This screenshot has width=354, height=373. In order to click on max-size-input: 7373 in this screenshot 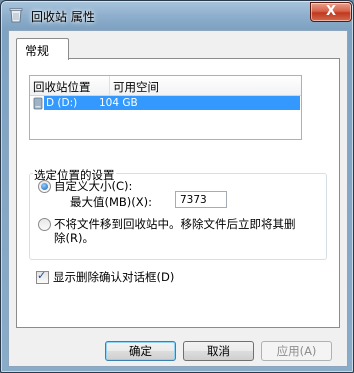, I will do `click(201, 199)`.